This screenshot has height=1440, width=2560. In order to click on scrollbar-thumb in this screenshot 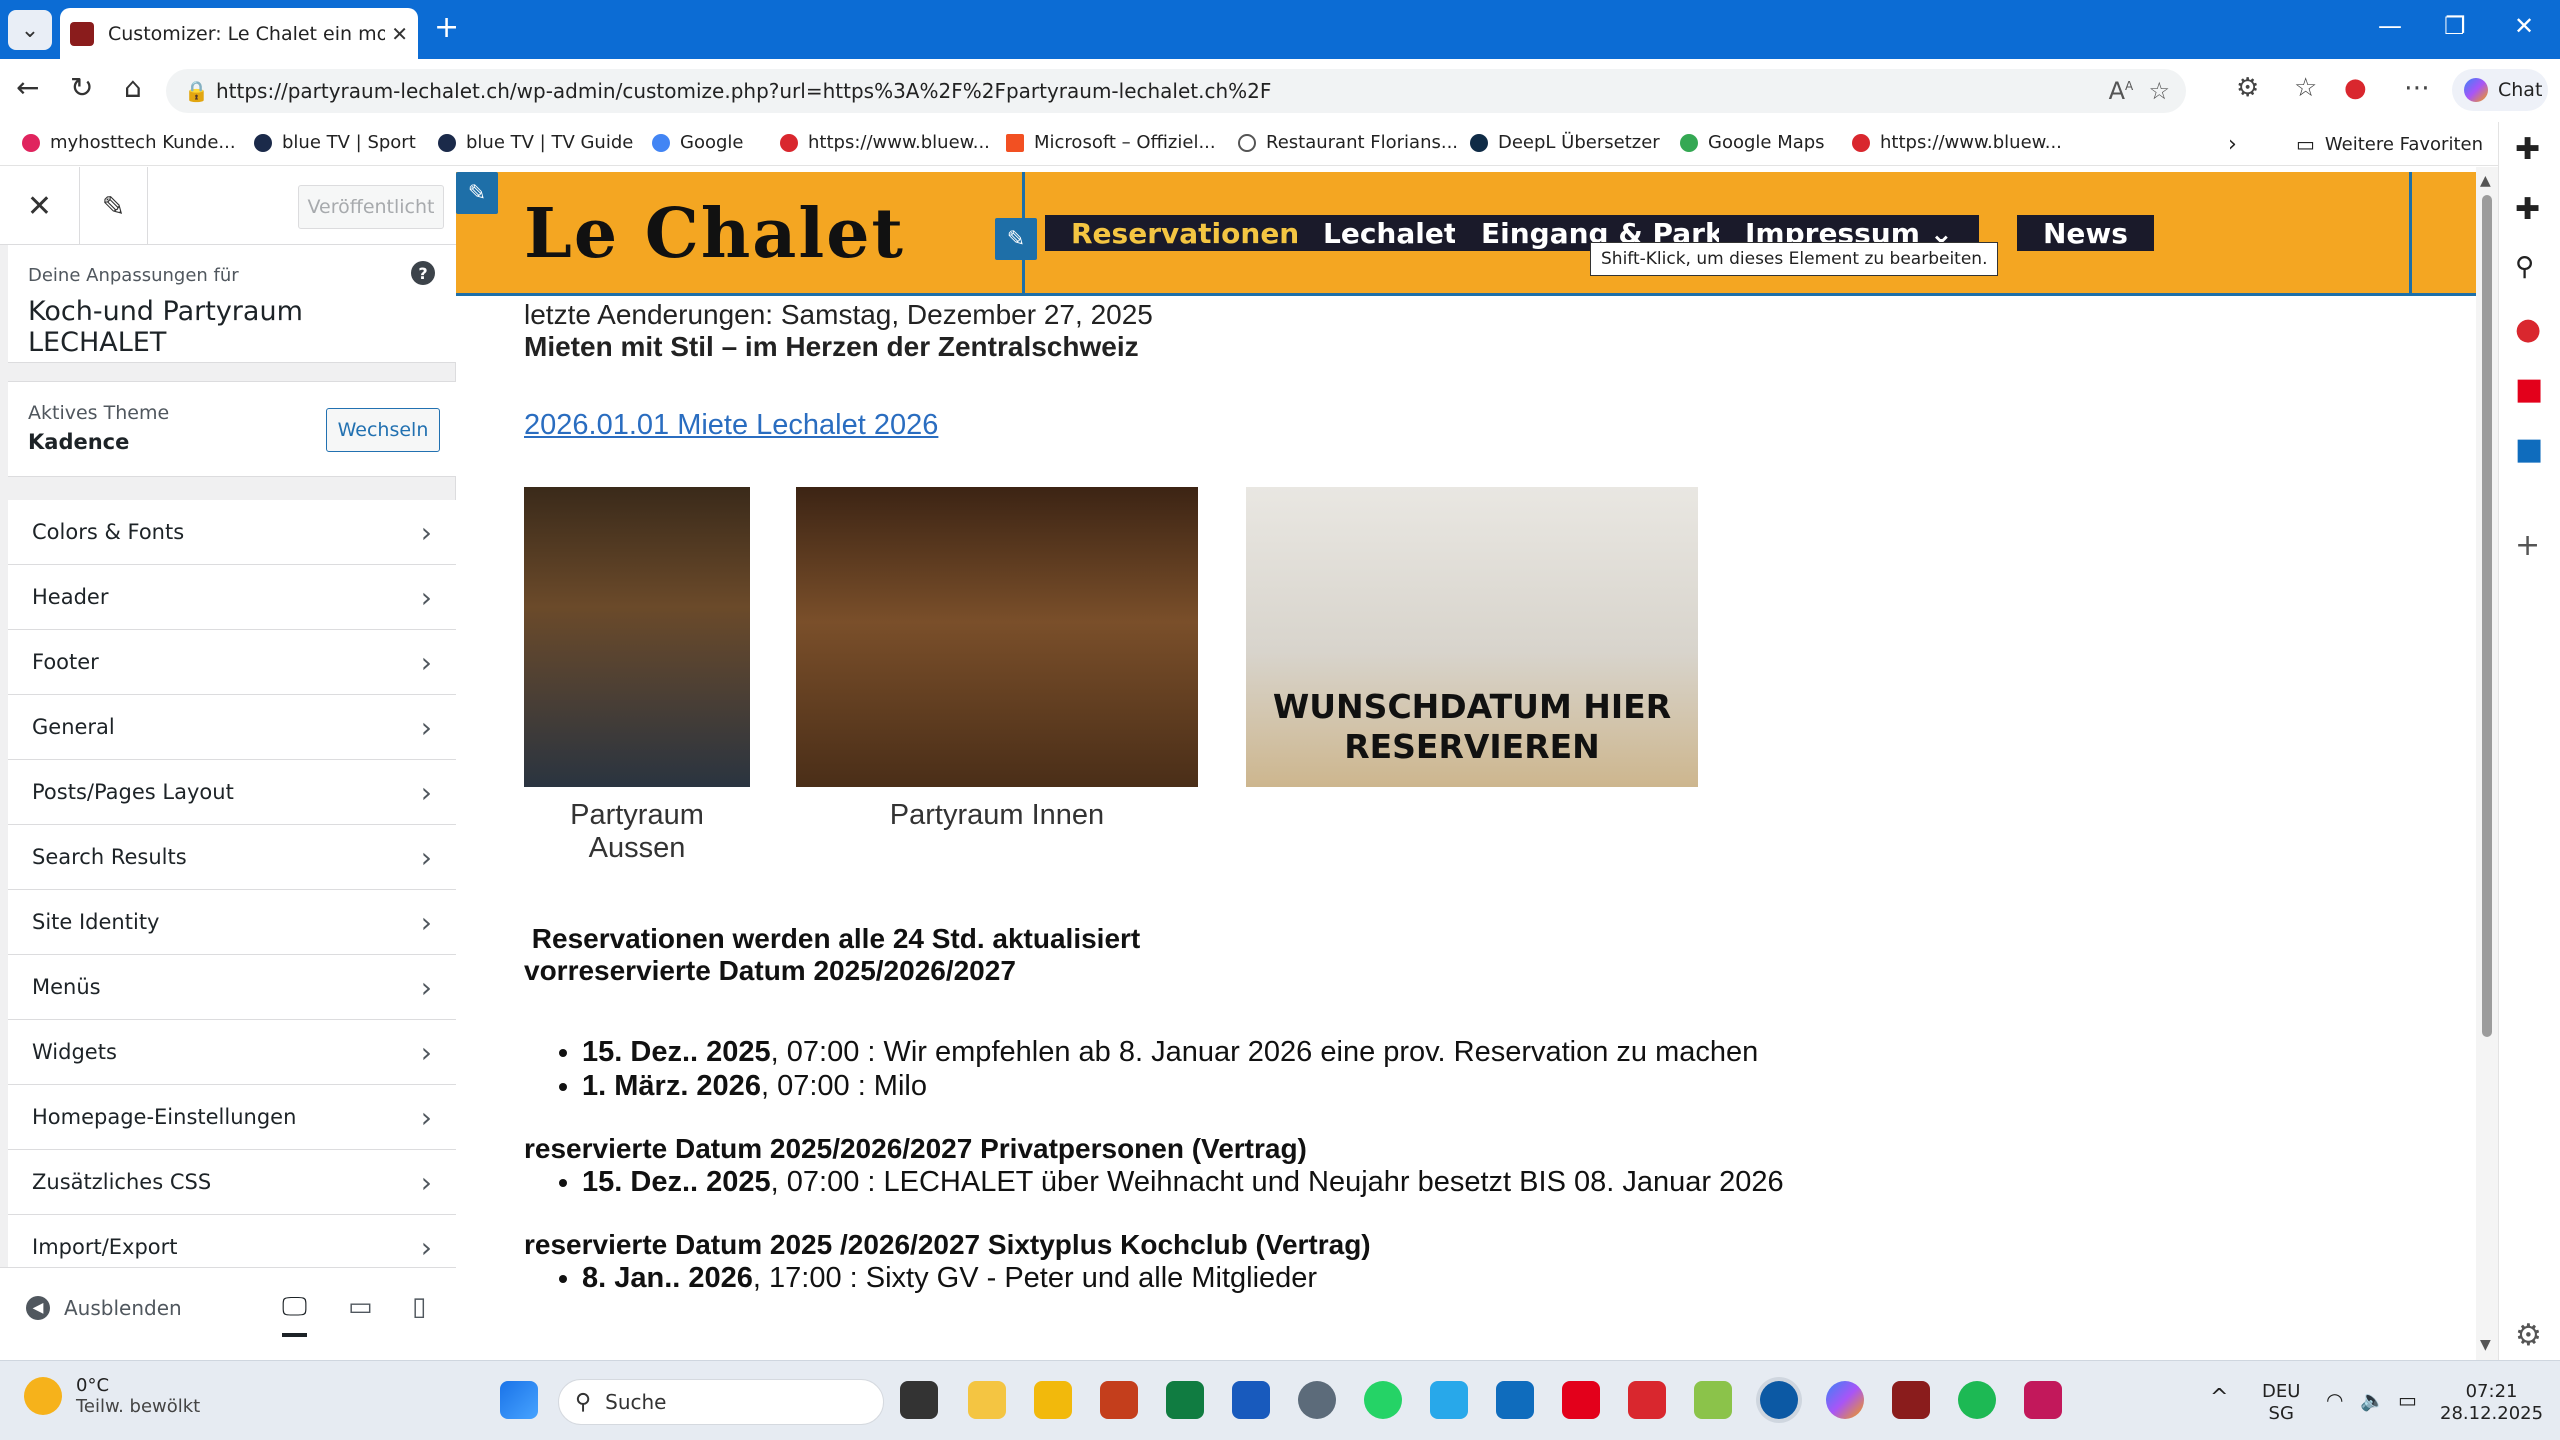, I will do `click(2487, 616)`.